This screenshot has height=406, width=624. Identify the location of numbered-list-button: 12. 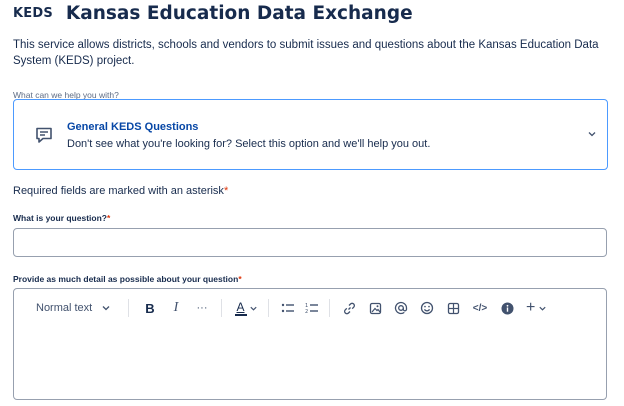
(312, 308).